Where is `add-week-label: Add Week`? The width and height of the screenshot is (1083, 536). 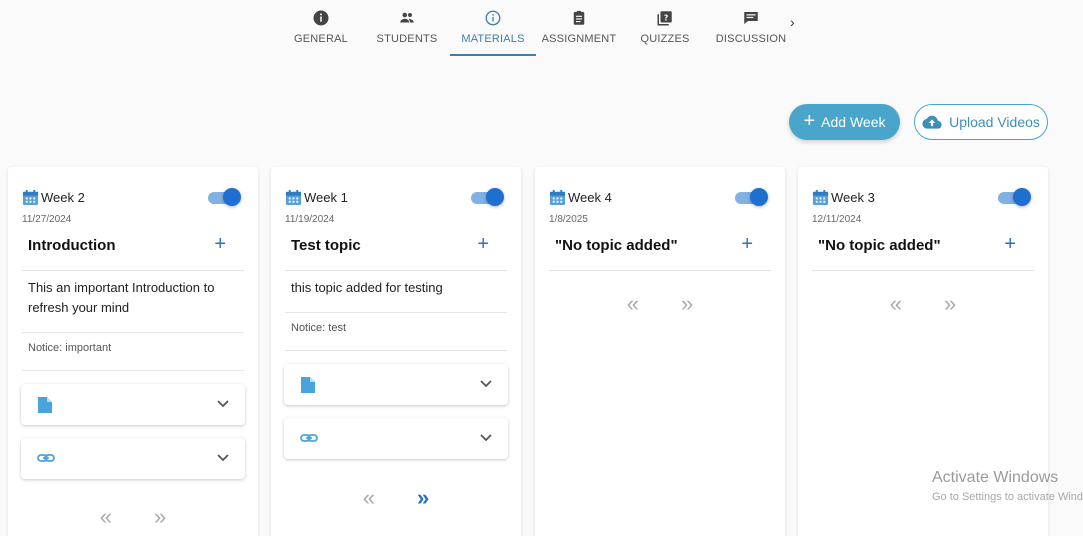 add-week-label: Add Week is located at coordinates (853, 122).